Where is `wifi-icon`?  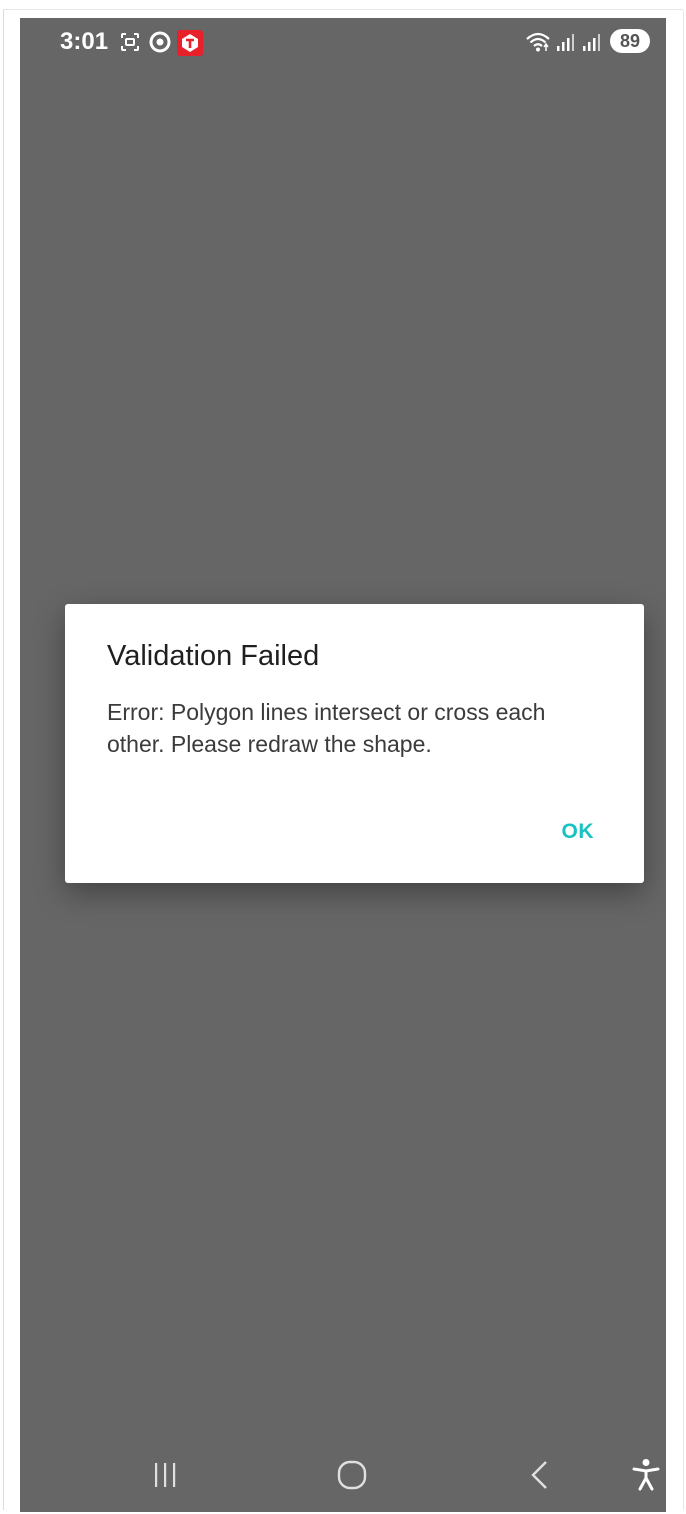 wifi-icon is located at coordinates (538, 44).